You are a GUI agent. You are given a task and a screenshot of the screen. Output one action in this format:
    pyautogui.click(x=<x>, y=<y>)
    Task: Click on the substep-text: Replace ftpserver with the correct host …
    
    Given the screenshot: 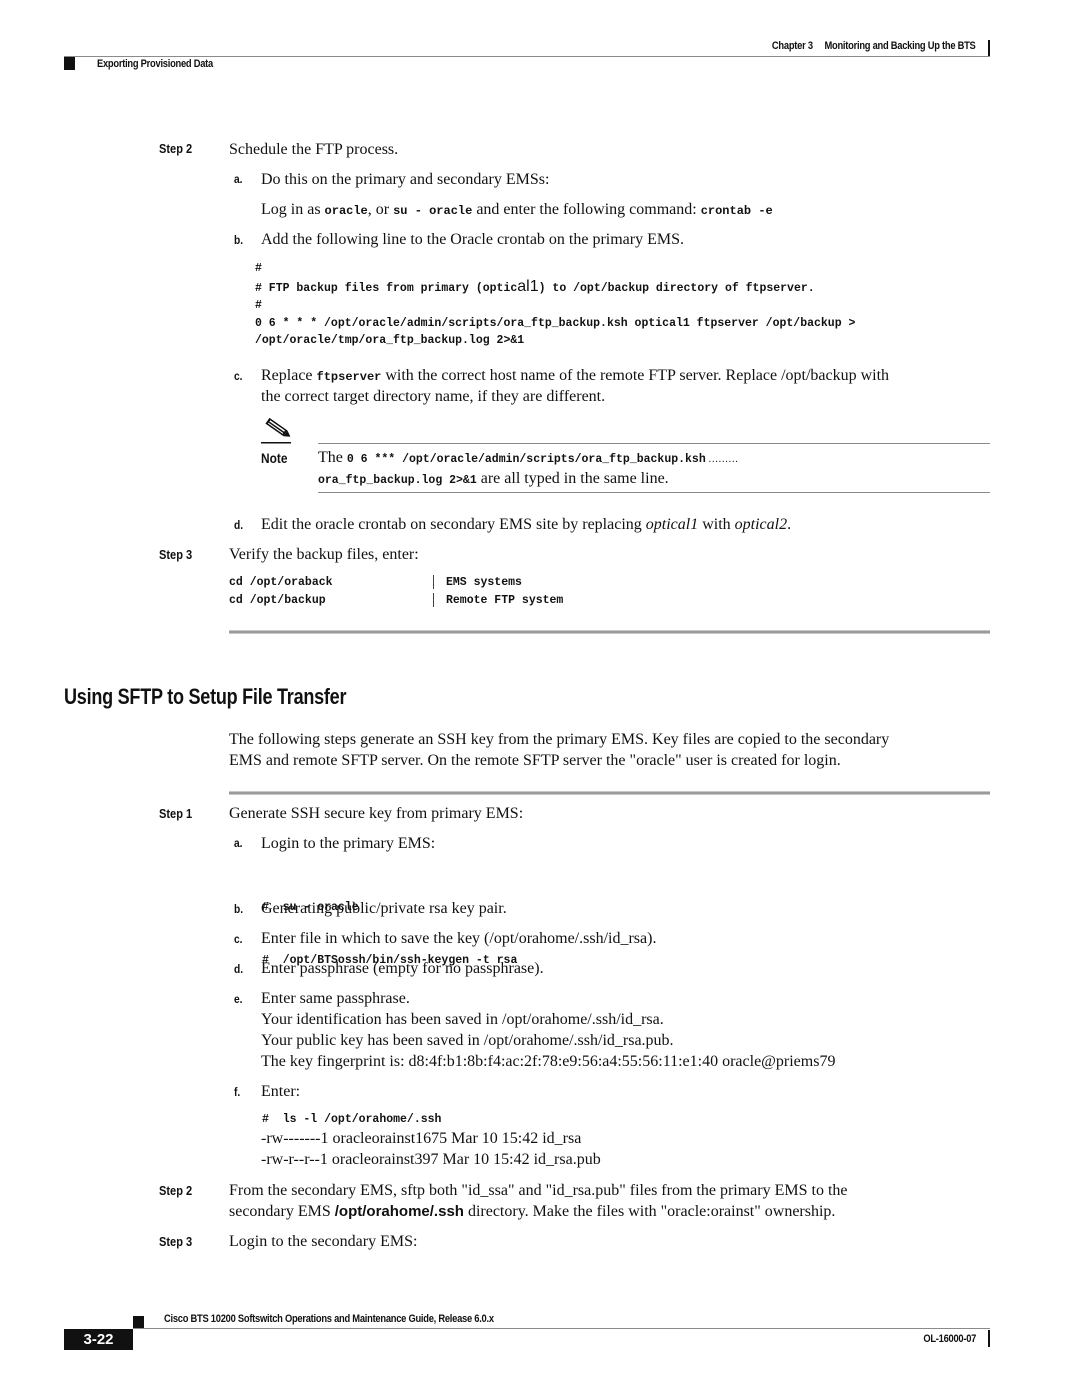 What is the action you would take?
    pyautogui.click(x=575, y=375)
    